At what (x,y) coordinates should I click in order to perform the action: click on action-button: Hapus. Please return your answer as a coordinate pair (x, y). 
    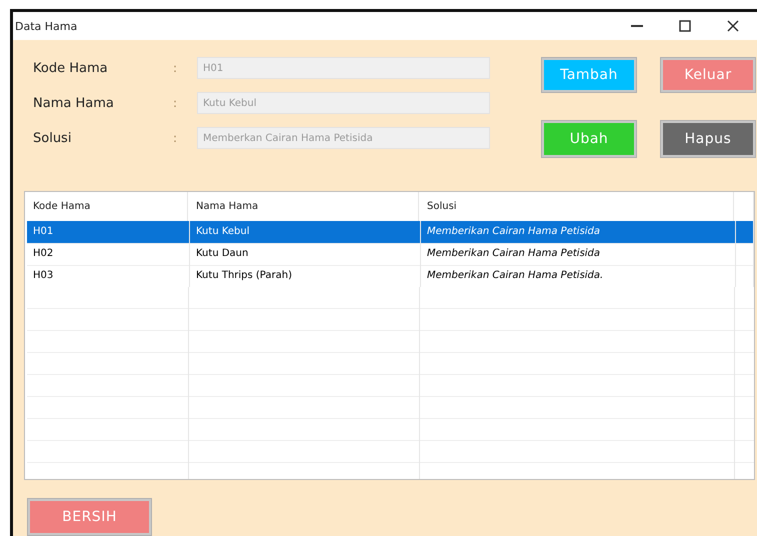
    Looking at the image, I should click on (708, 139).